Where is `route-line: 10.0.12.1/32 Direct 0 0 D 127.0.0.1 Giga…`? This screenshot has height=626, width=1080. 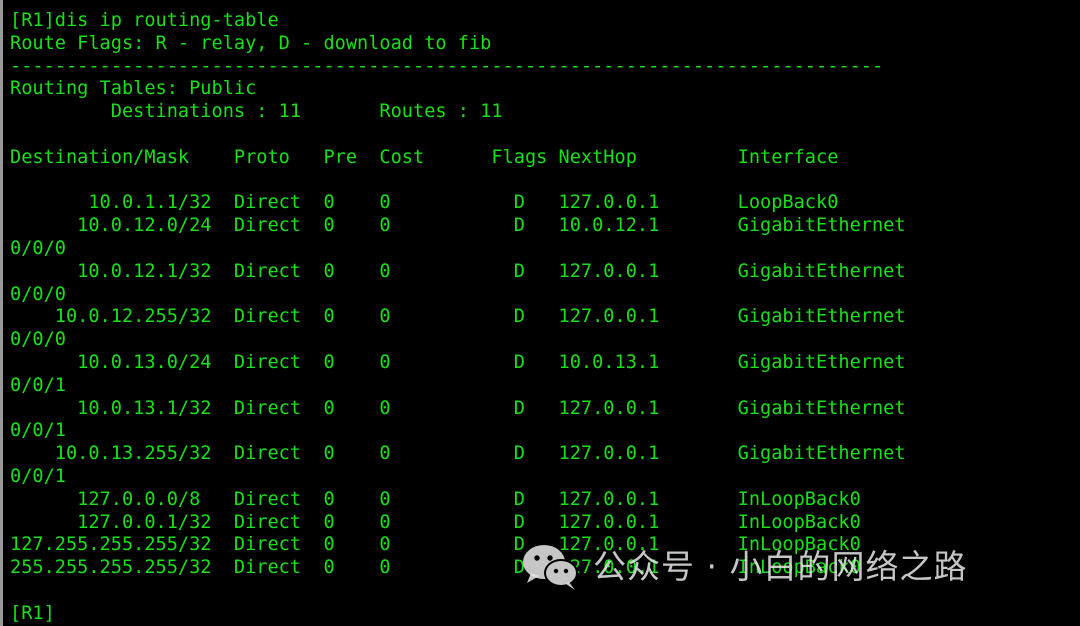
route-line: 10.0.12.1/32 Direct 0 0 D 127.0.0.1 Giga… is located at coordinates (458, 271).